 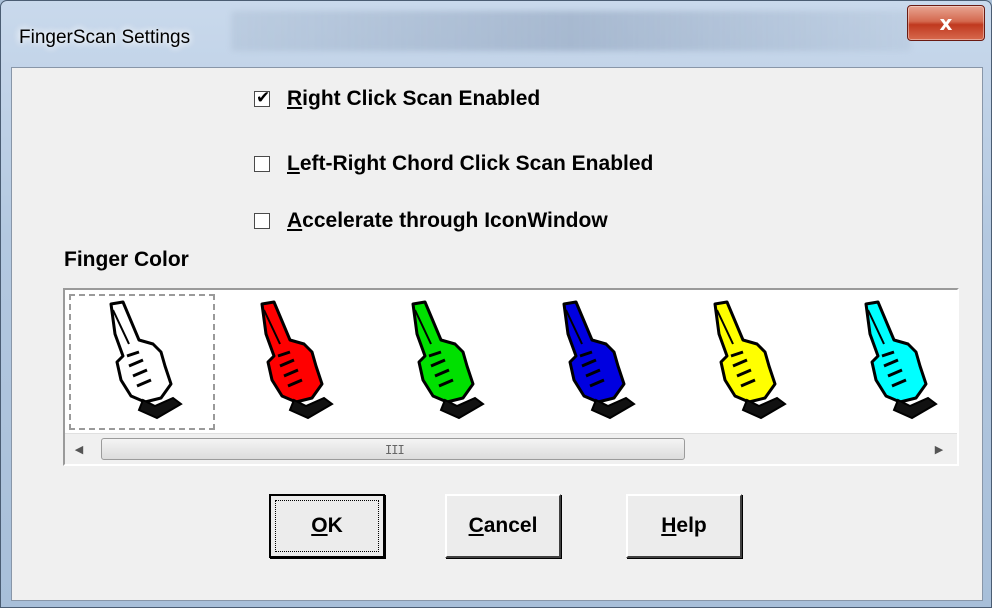 I want to click on checkmark-icon: ✔, so click(x=263, y=98).